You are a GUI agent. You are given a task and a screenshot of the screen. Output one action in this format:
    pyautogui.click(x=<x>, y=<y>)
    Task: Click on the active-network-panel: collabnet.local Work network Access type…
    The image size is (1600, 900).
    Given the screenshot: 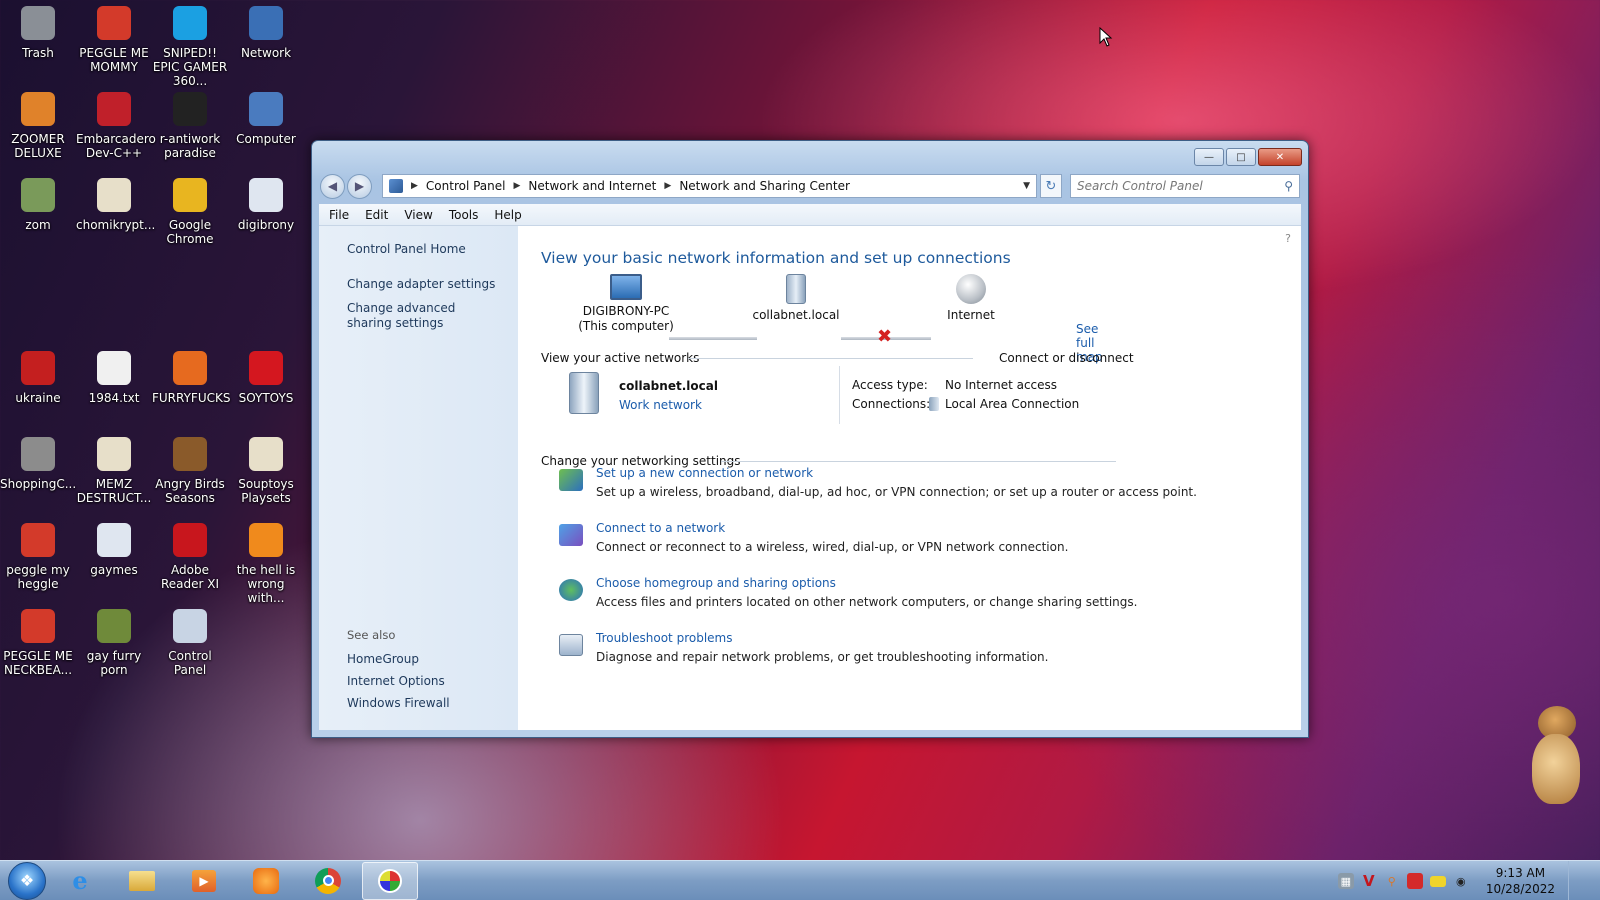 What is the action you would take?
    pyautogui.click(x=828, y=401)
    